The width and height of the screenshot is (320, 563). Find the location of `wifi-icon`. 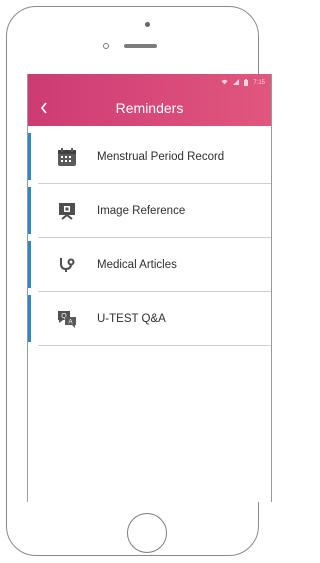

wifi-icon is located at coordinates (224, 83).